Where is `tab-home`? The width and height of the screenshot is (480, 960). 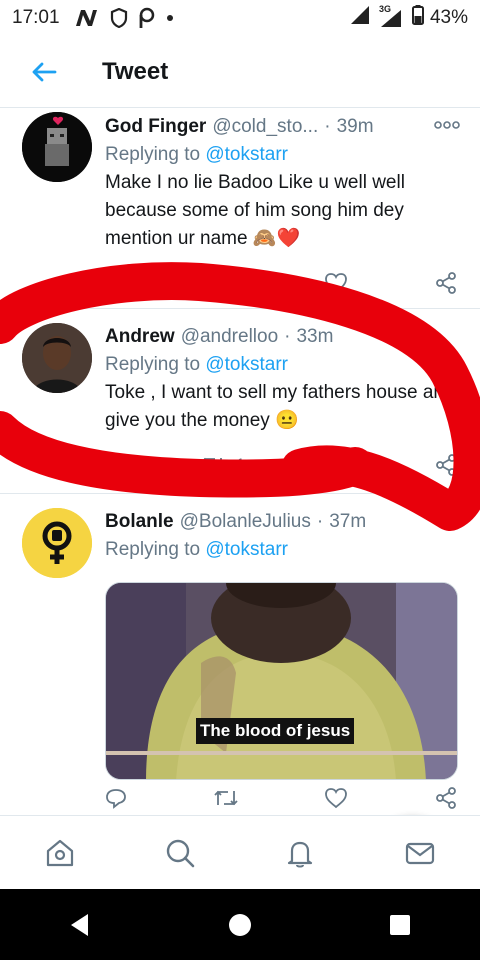 tab-home is located at coordinates (60, 853).